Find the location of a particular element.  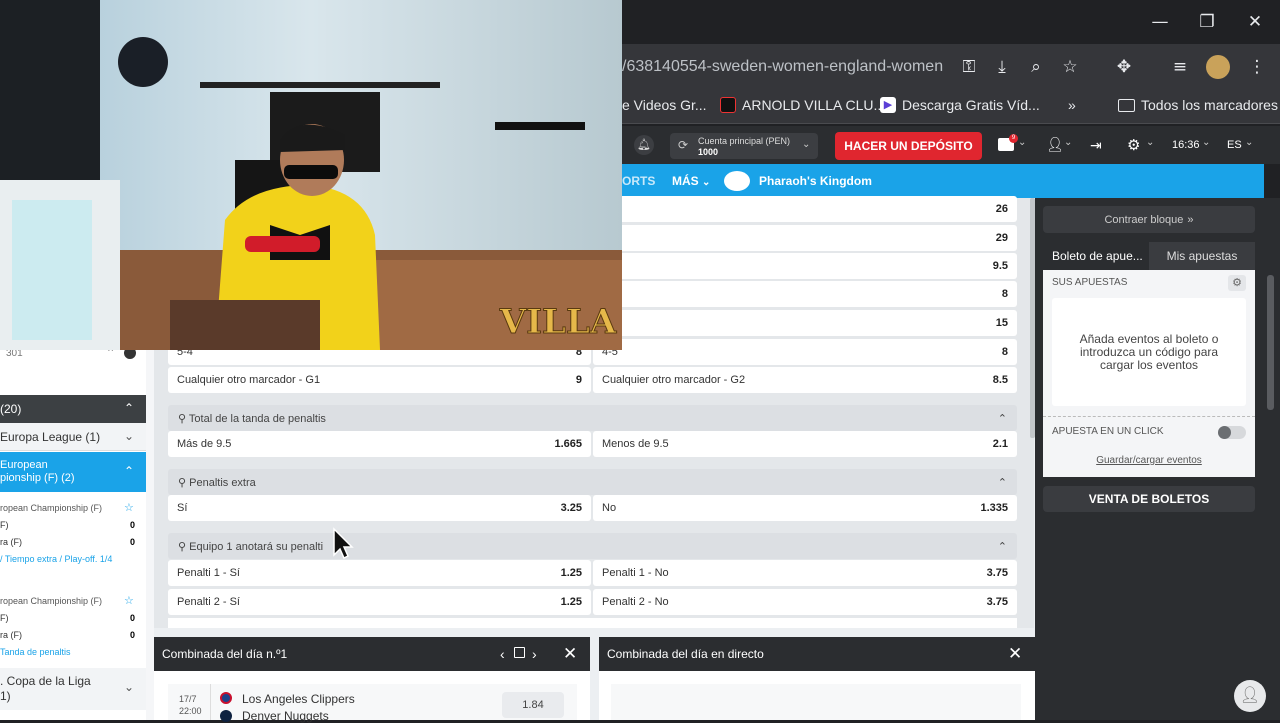

logout-icon: ⇥ is located at coordinates (1096, 145).